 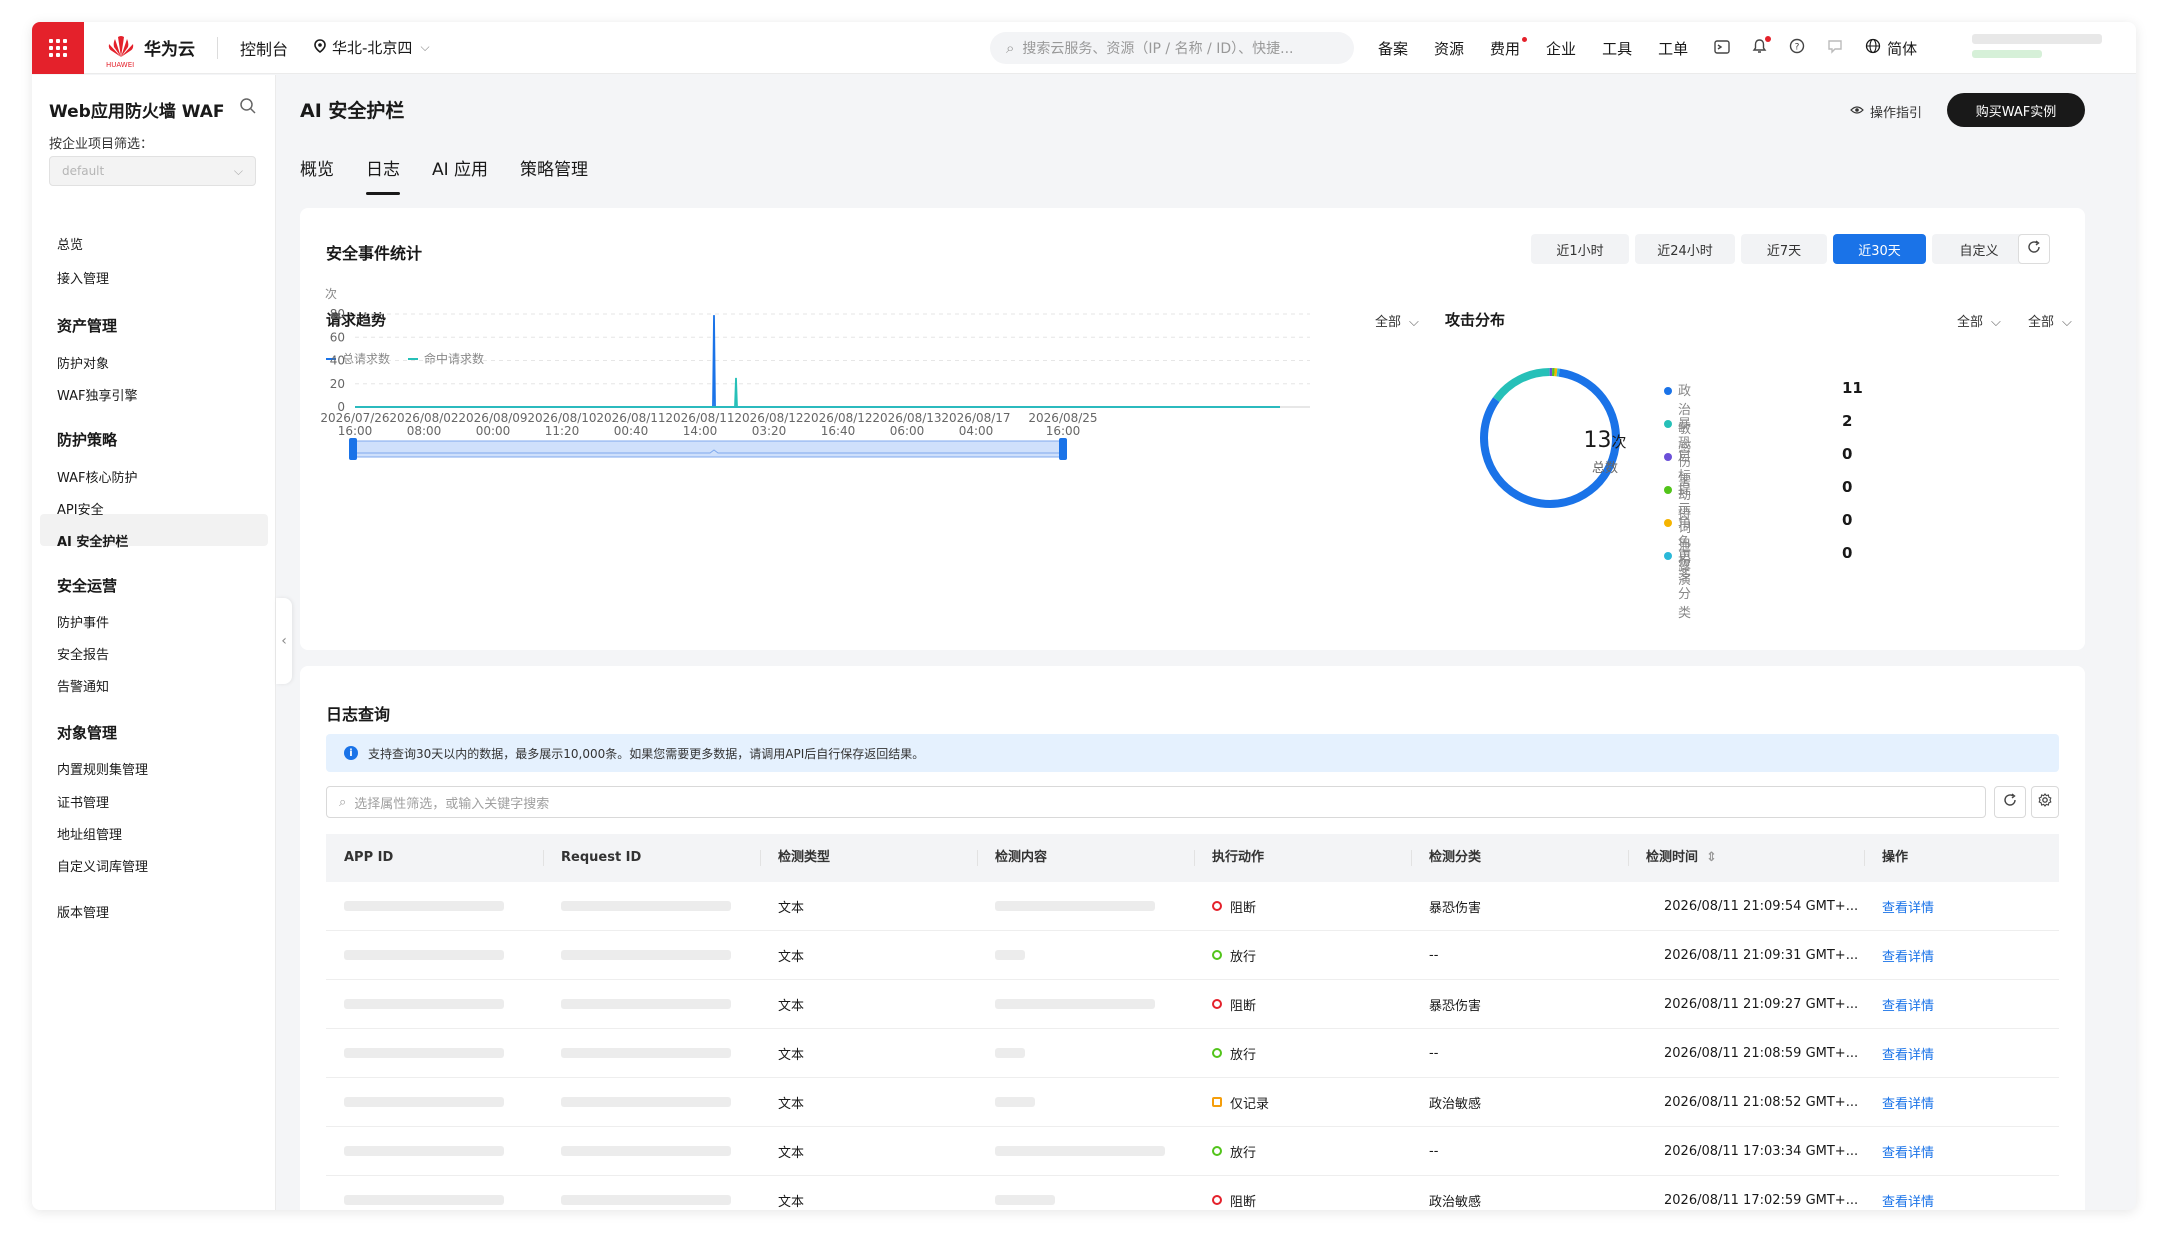 What do you see at coordinates (1979, 320) in the screenshot?
I see `attack-filter-dropdown-1: 全部 ⌵` at bounding box center [1979, 320].